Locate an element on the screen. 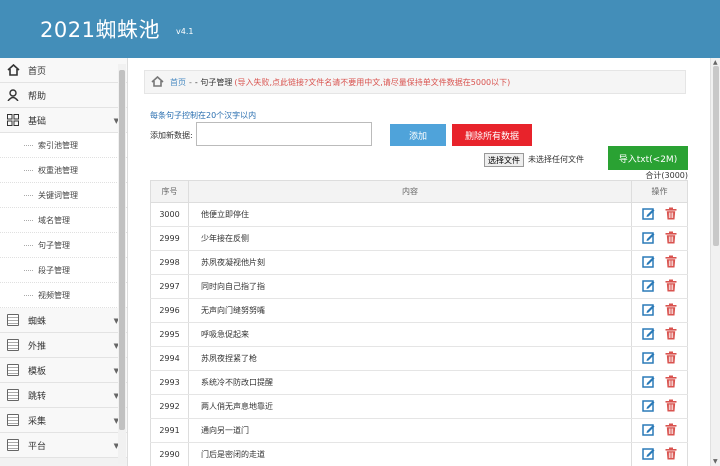  table-row: 2990 门后是密闭的走道 is located at coordinates (419, 454).